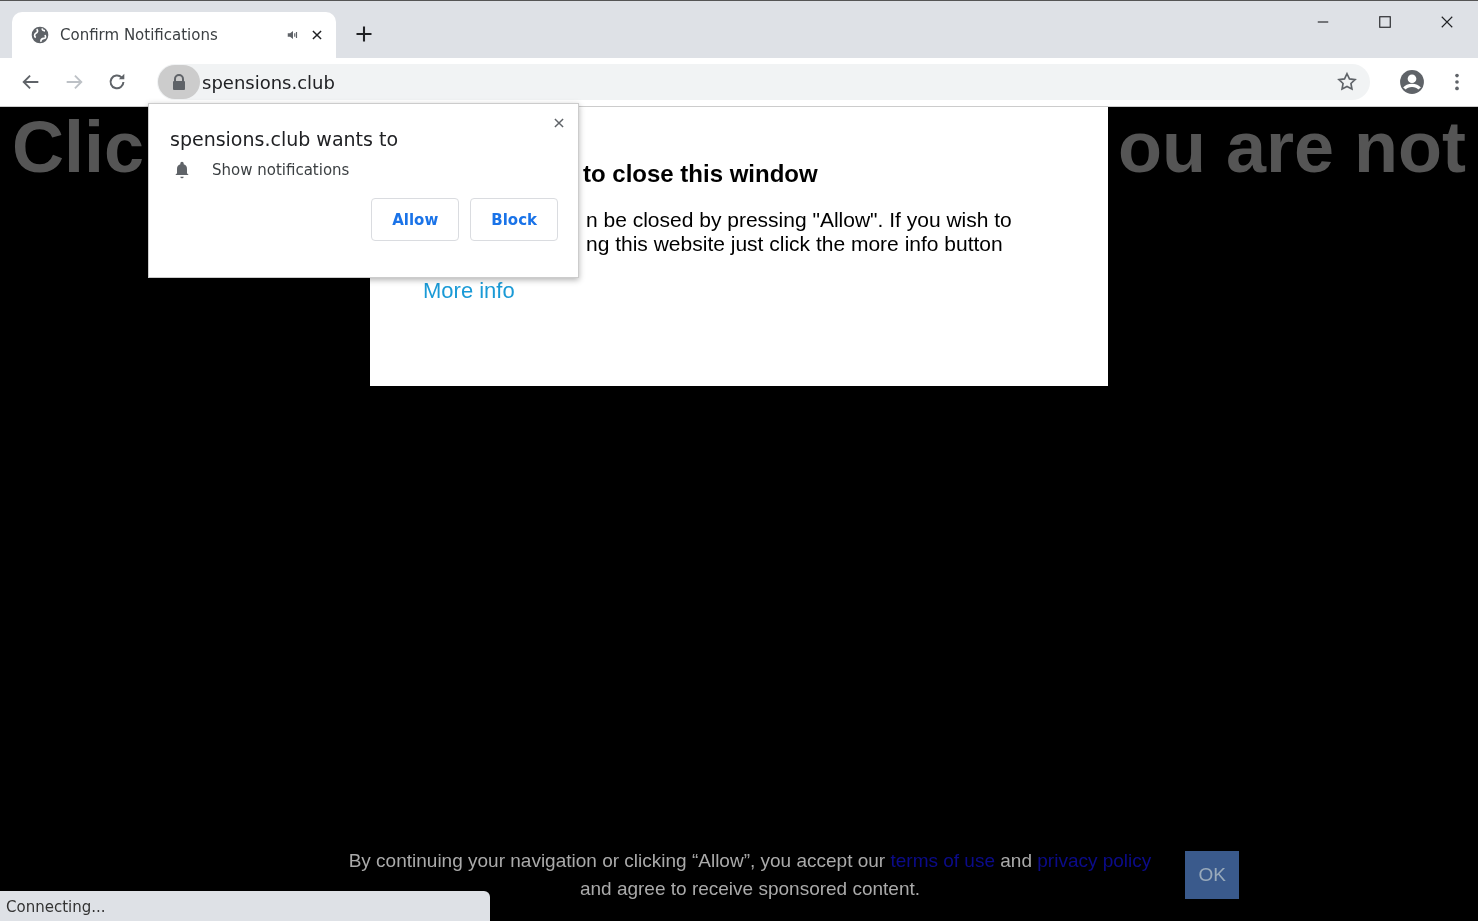 This screenshot has width=1478, height=921. Describe the element at coordinates (1412, 82) in the screenshot. I see `account-icon` at that location.